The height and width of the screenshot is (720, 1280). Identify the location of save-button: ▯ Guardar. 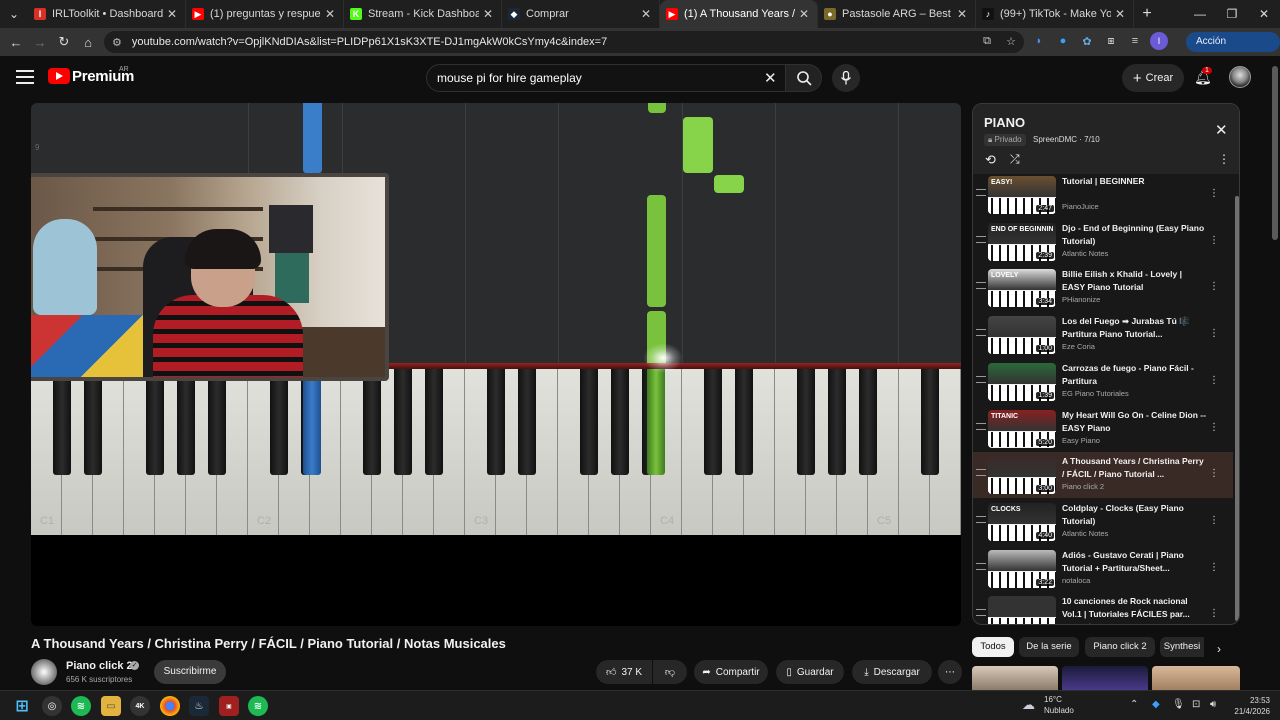
(810, 672).